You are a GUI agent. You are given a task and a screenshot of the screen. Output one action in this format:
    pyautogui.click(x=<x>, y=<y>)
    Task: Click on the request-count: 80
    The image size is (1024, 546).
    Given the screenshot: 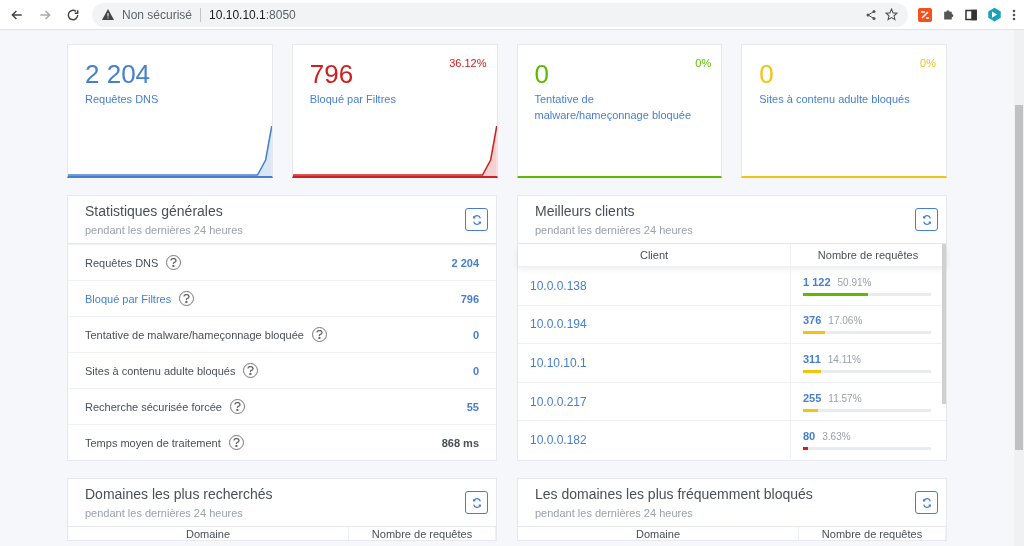 What is the action you would take?
    pyautogui.click(x=809, y=436)
    